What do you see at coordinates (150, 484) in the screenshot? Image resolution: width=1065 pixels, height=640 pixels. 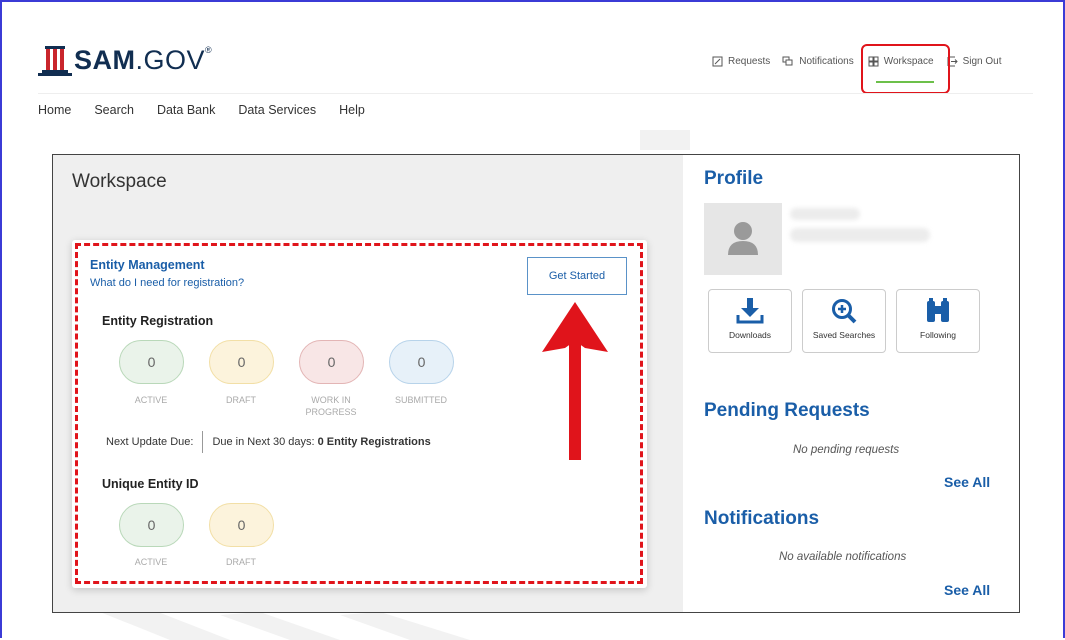 I see `unique-entity-id-title: Unique Entity ID` at bounding box center [150, 484].